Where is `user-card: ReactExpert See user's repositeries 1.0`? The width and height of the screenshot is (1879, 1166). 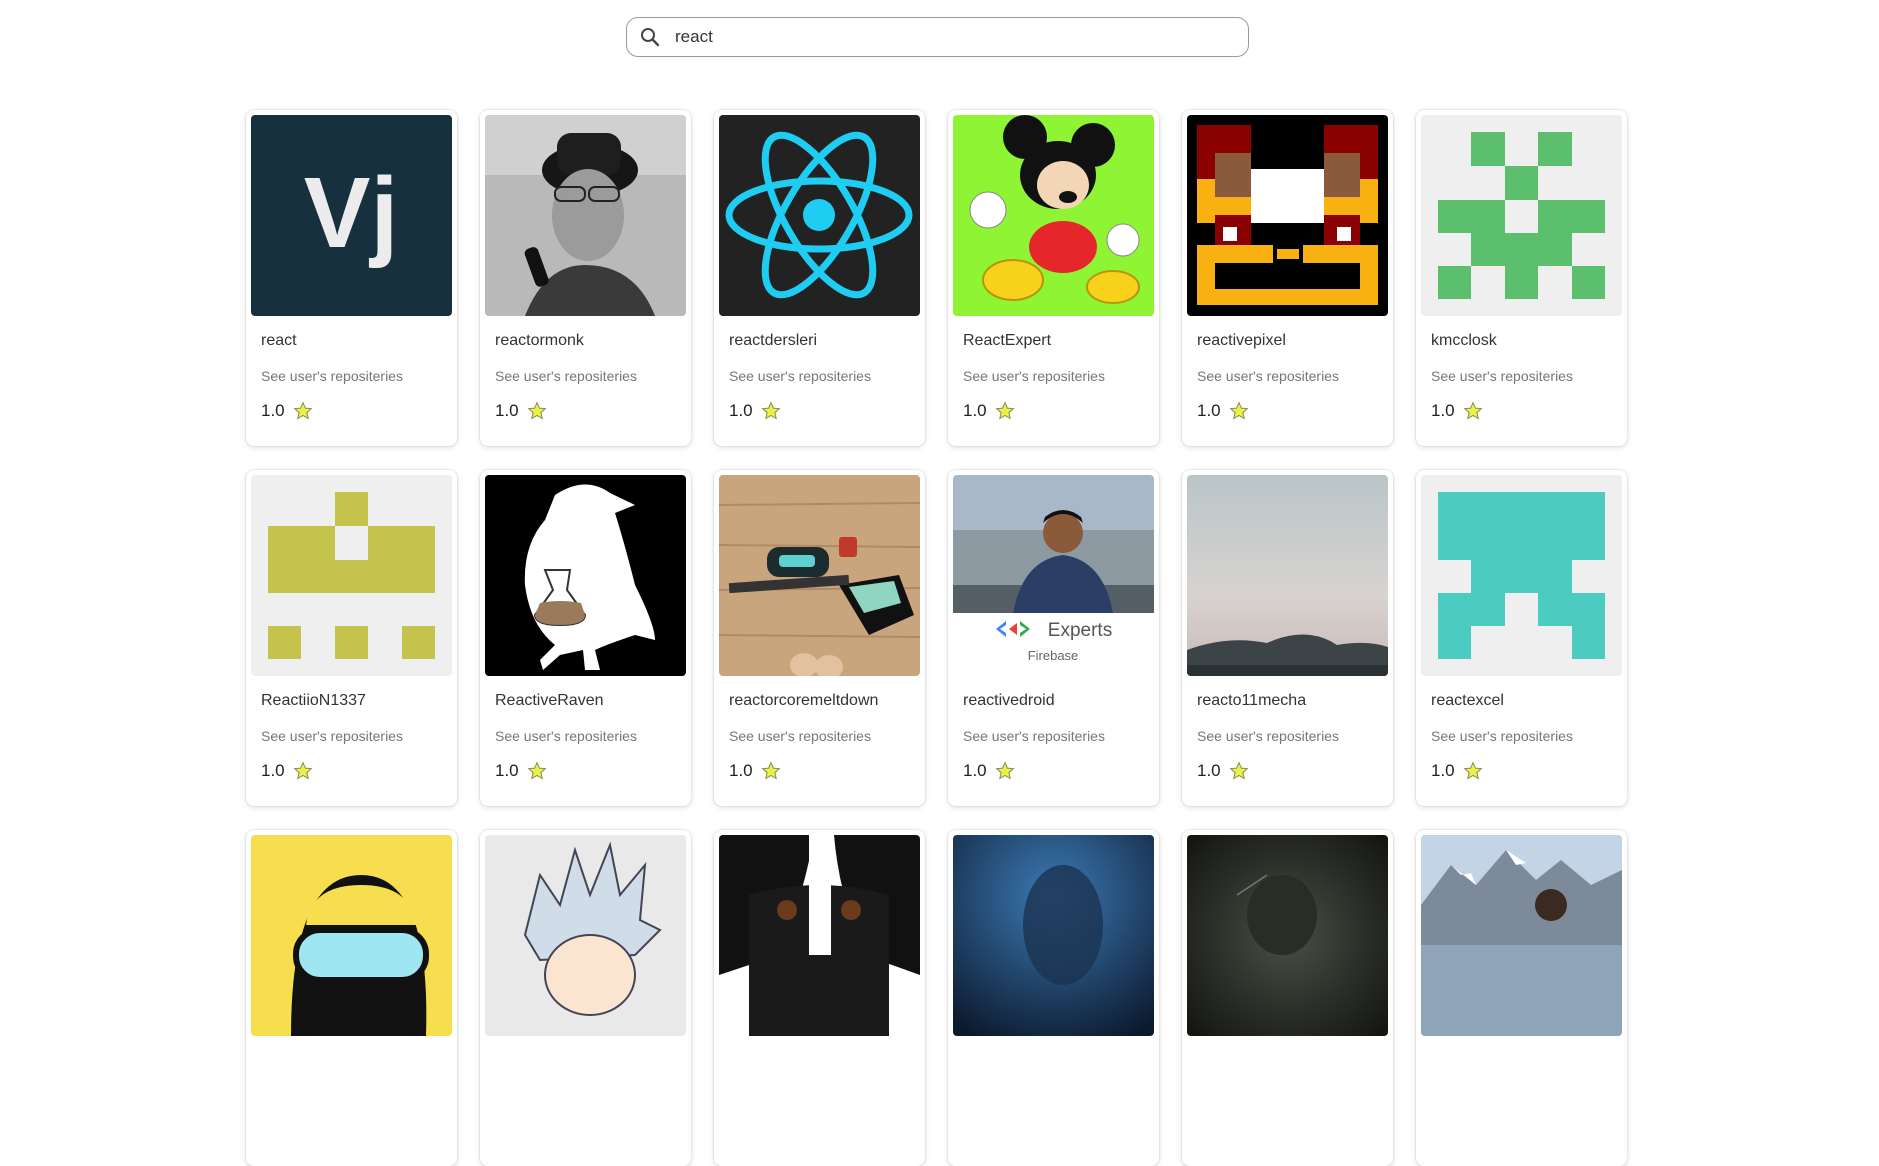
user-card: ReactExpert See user's repositeries 1.0 is located at coordinates (1053, 278).